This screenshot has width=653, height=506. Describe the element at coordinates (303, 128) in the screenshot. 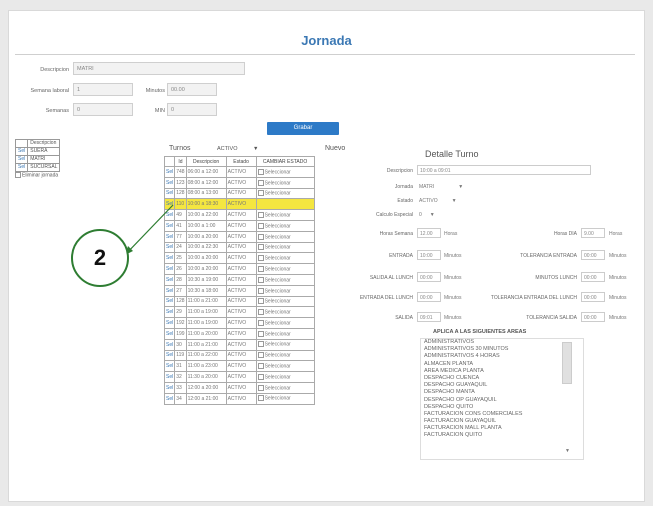

I see `grabar-button: Grabar` at that location.